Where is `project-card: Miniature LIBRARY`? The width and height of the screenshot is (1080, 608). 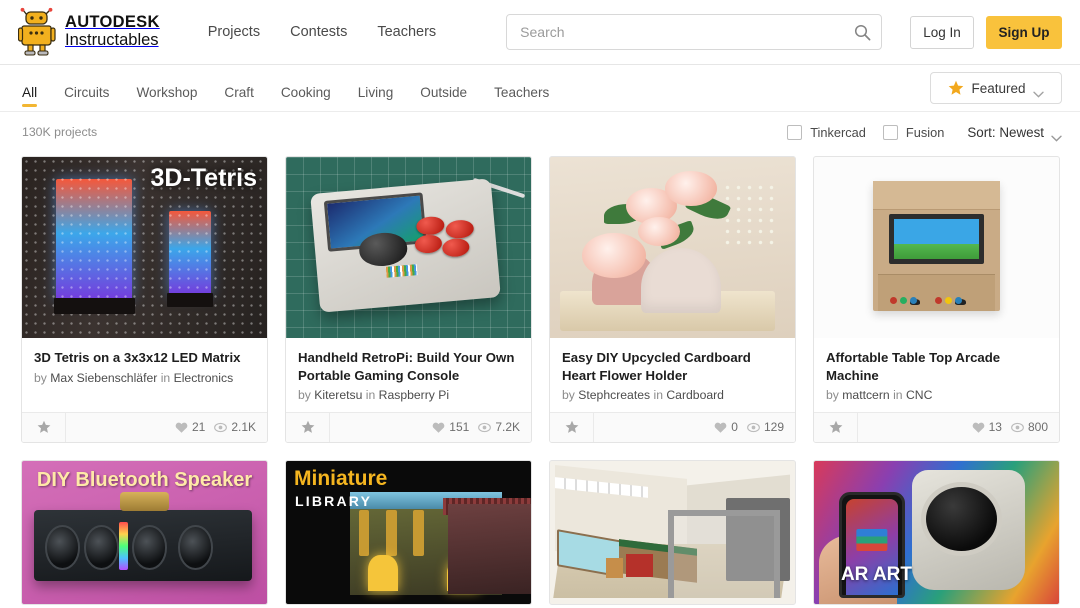 project-card: Miniature LIBRARY is located at coordinates (408, 532).